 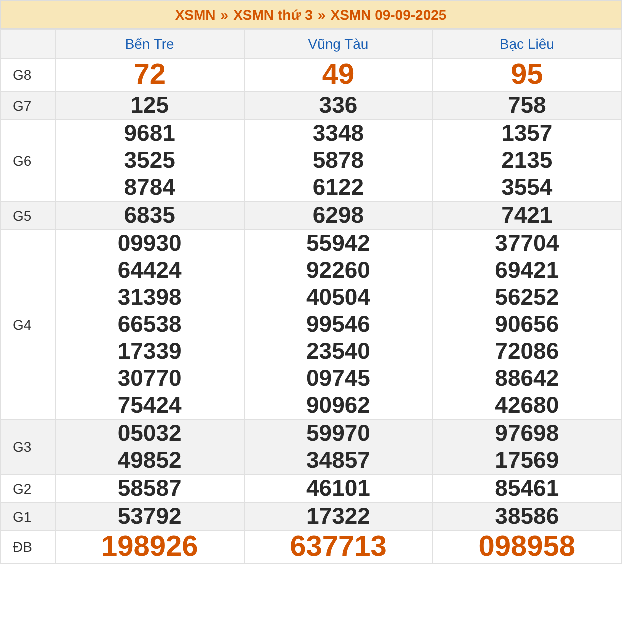 What do you see at coordinates (150, 243) in the screenshot?
I see `result-number: 09930` at bounding box center [150, 243].